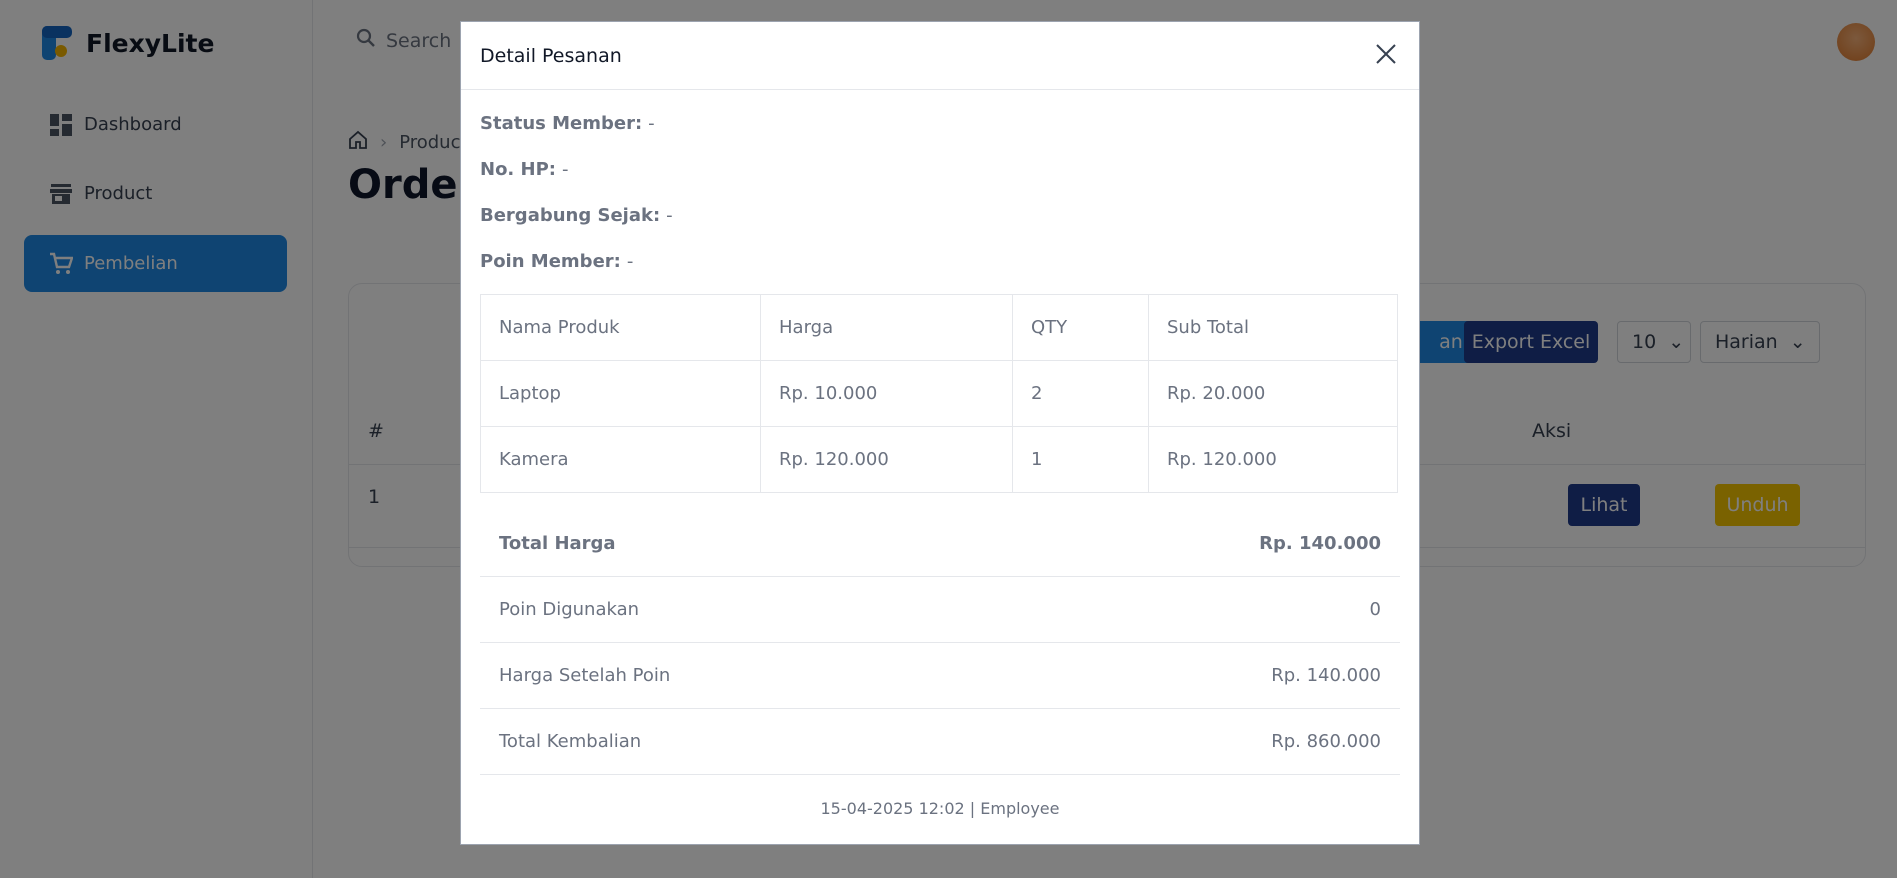  I want to click on close-button, so click(1386, 56).